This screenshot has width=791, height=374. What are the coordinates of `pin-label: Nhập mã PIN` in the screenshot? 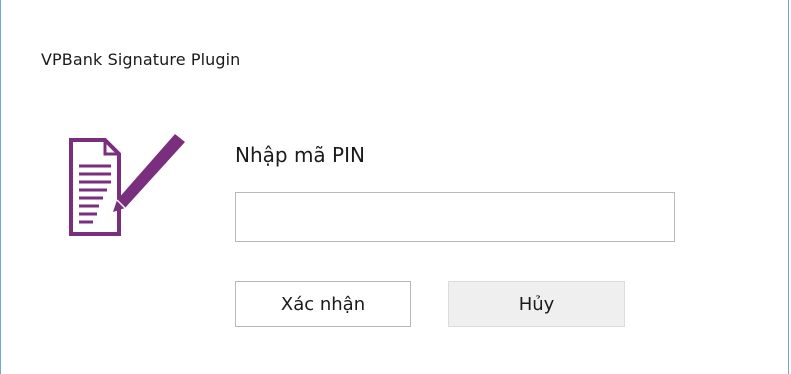 It's located at (300, 155).